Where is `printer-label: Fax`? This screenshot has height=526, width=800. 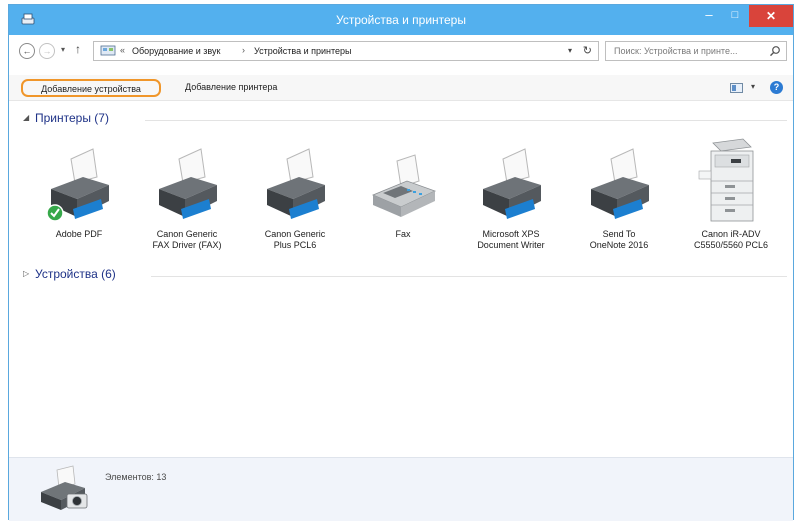 printer-label: Fax is located at coordinates (403, 234).